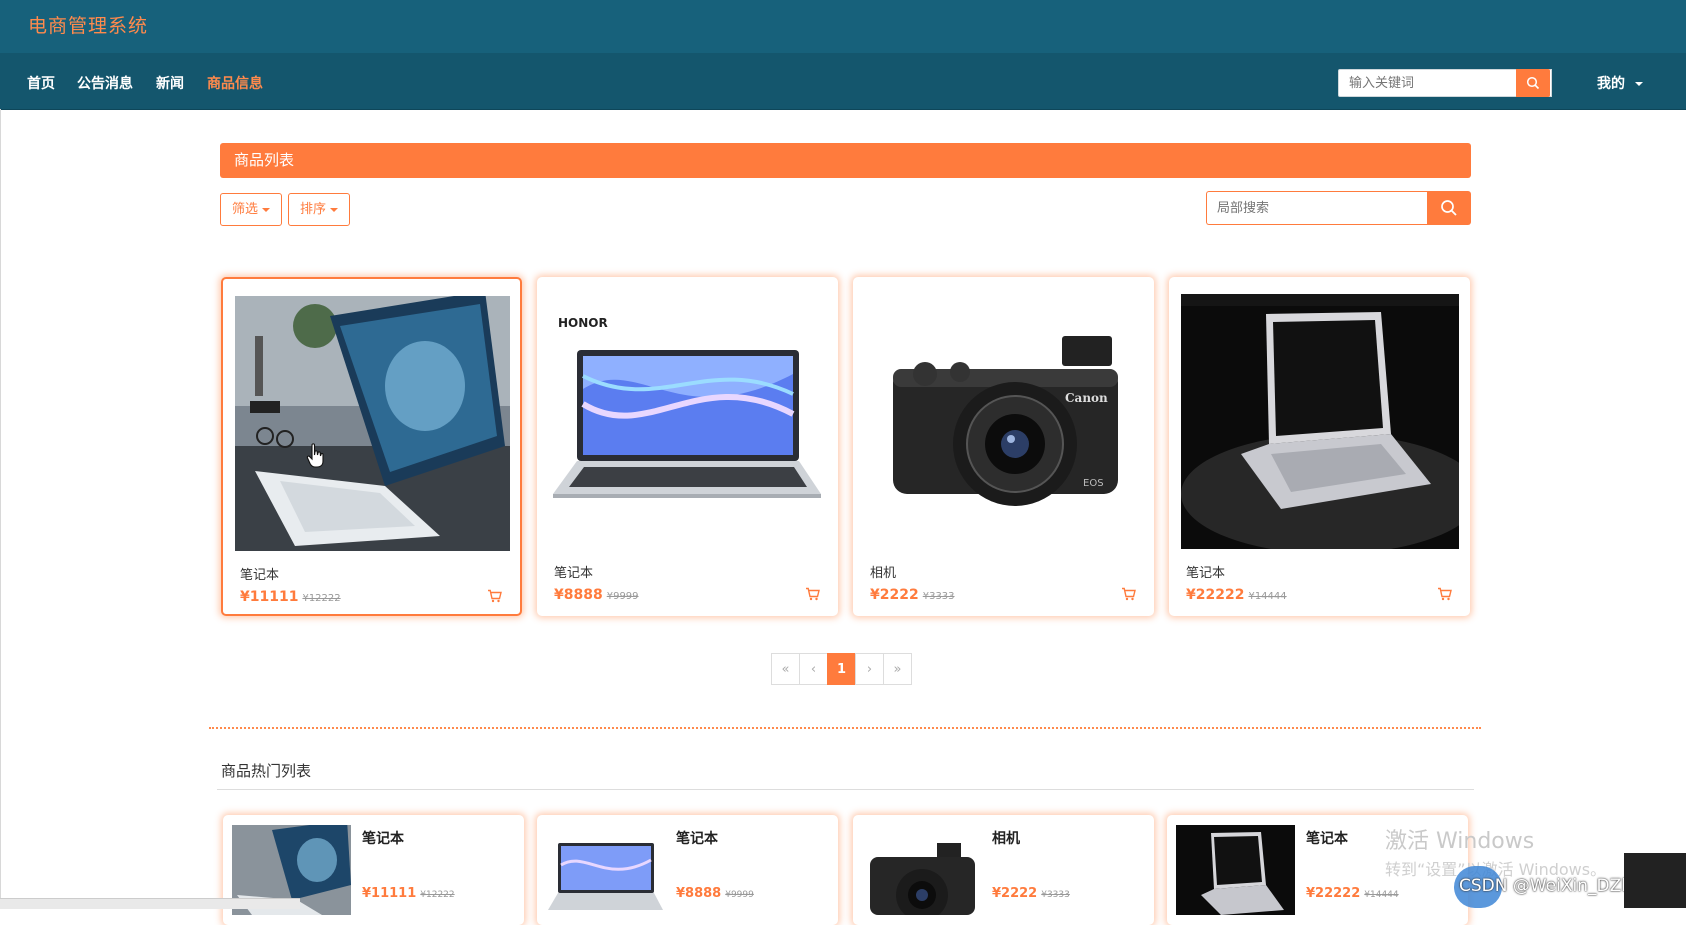  Describe the element at coordinates (883, 571) in the screenshot. I see `product-name: 相机` at that location.